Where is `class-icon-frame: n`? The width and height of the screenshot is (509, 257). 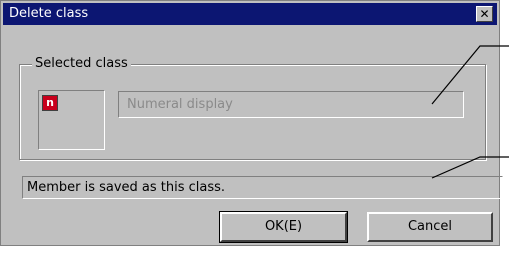
class-icon-frame: n is located at coordinates (71, 120).